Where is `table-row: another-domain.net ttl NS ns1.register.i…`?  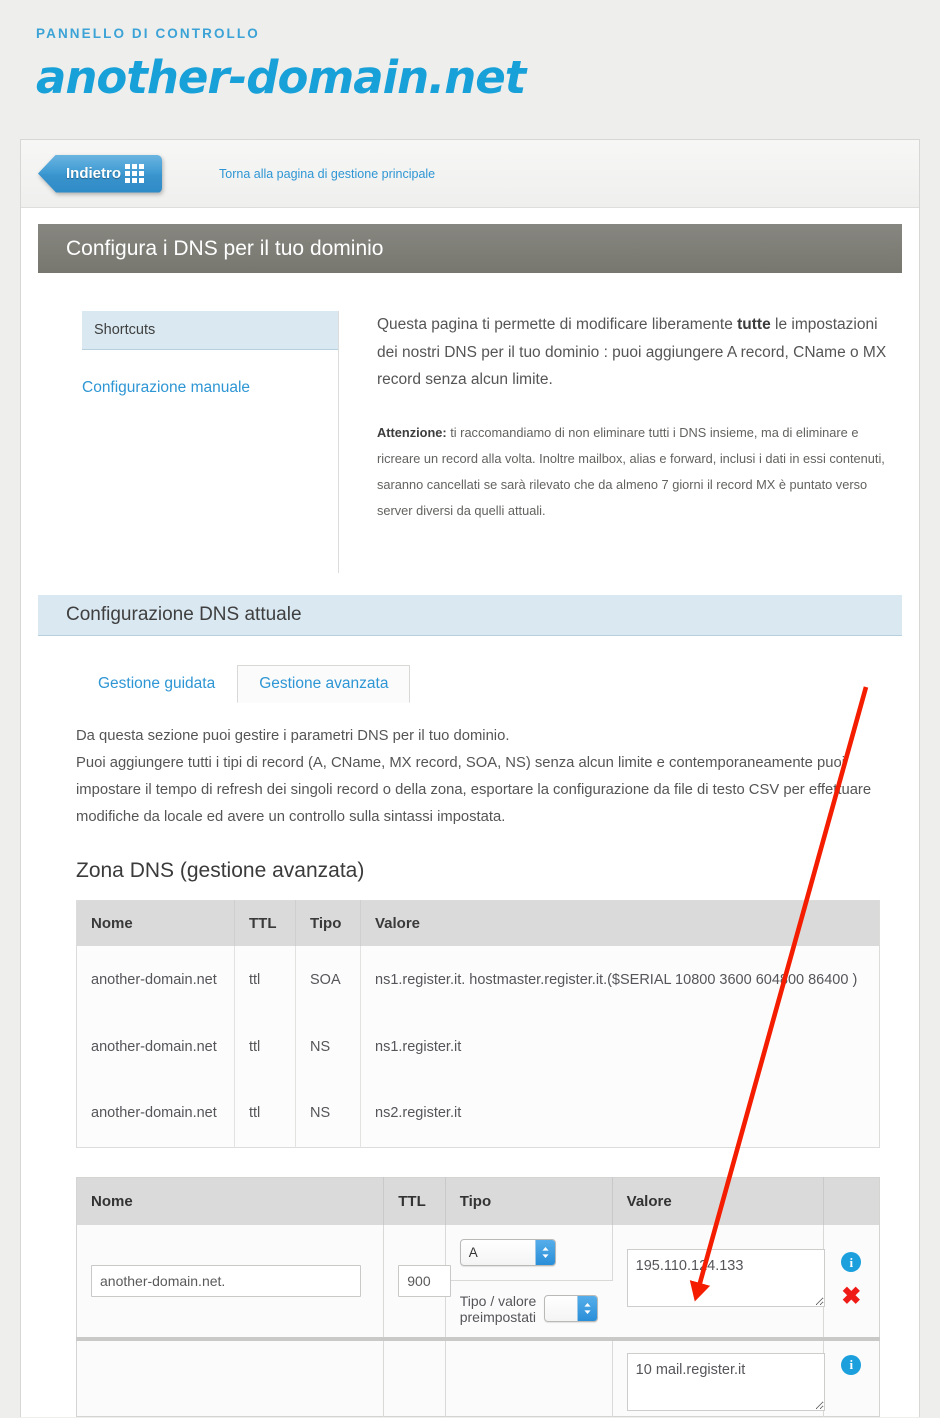 table-row: another-domain.net ttl NS ns1.register.i… is located at coordinates (478, 1047).